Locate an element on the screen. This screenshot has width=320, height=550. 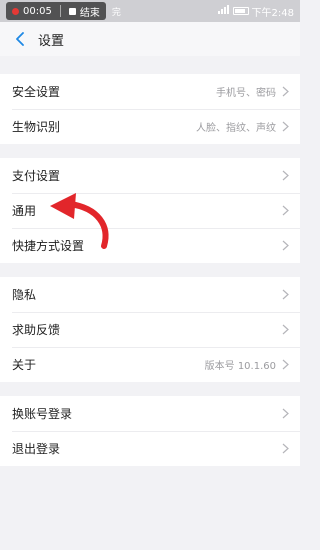
stop-recording-label: 结束 is located at coordinates (89, 13).